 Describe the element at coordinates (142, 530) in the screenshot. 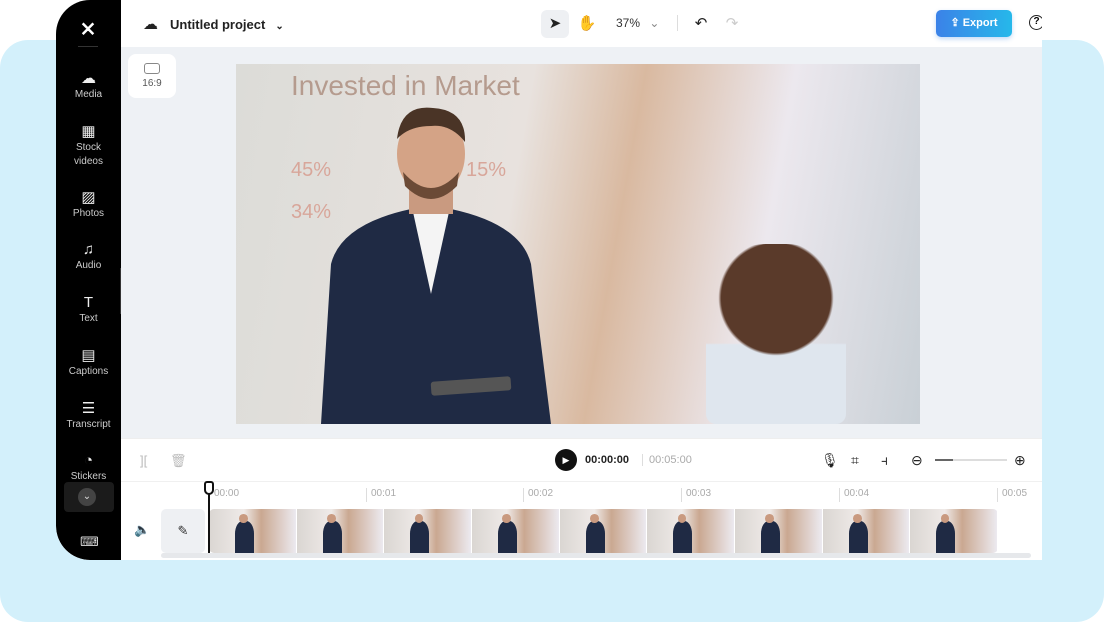

I see `track-volume-icon: 🔈` at that location.